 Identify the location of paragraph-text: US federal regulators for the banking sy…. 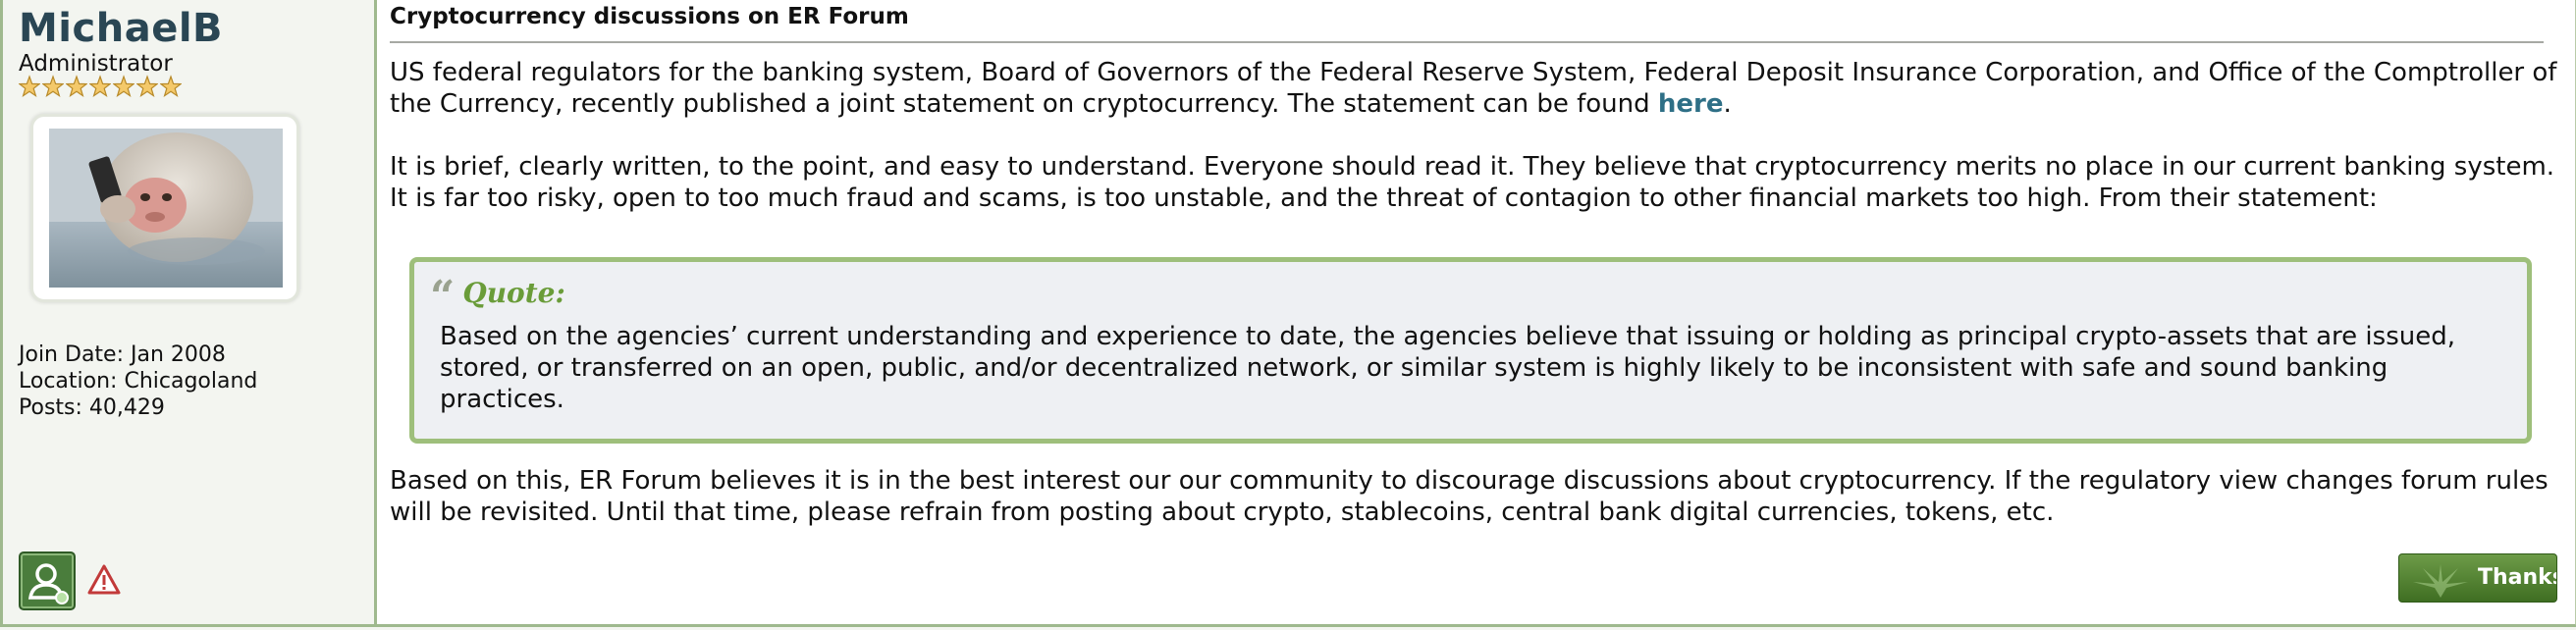
(1473, 88).